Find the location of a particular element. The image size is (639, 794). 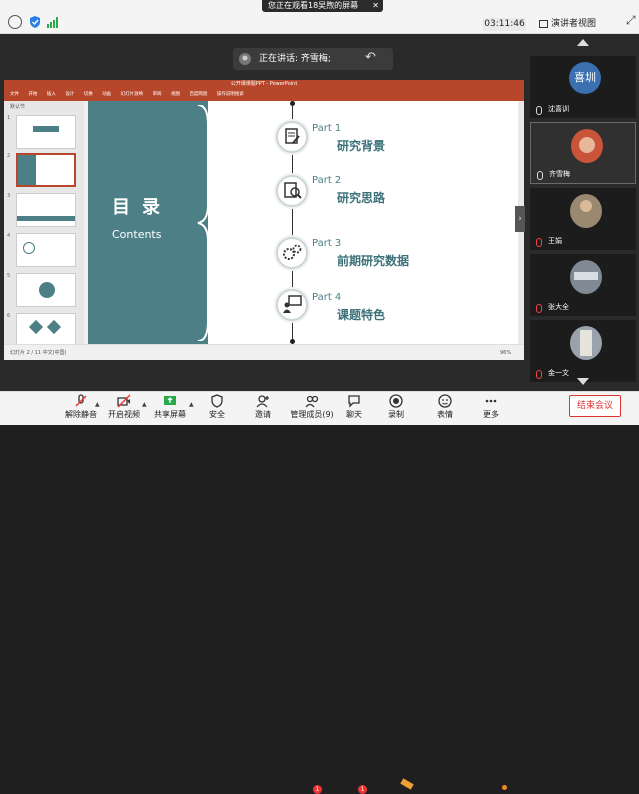

search-document-icon is located at coordinates (292, 191).